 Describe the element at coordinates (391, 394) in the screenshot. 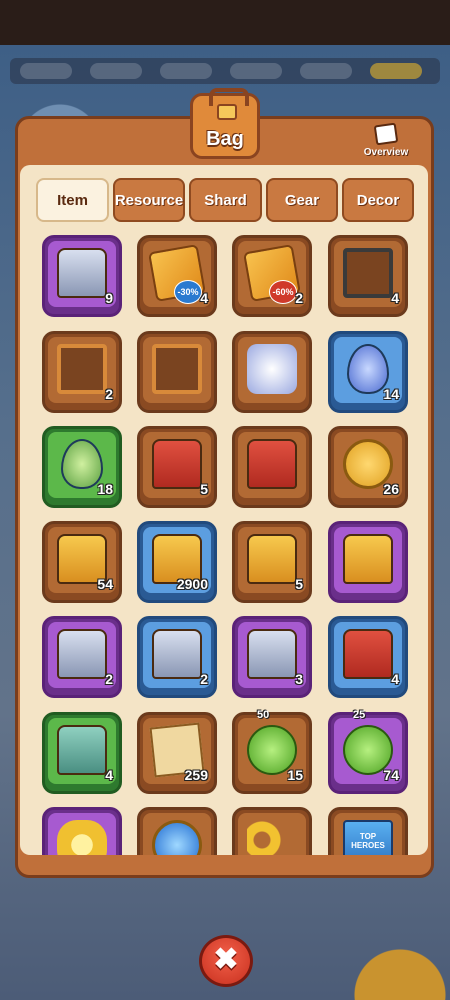

I see `item-count: 14` at that location.